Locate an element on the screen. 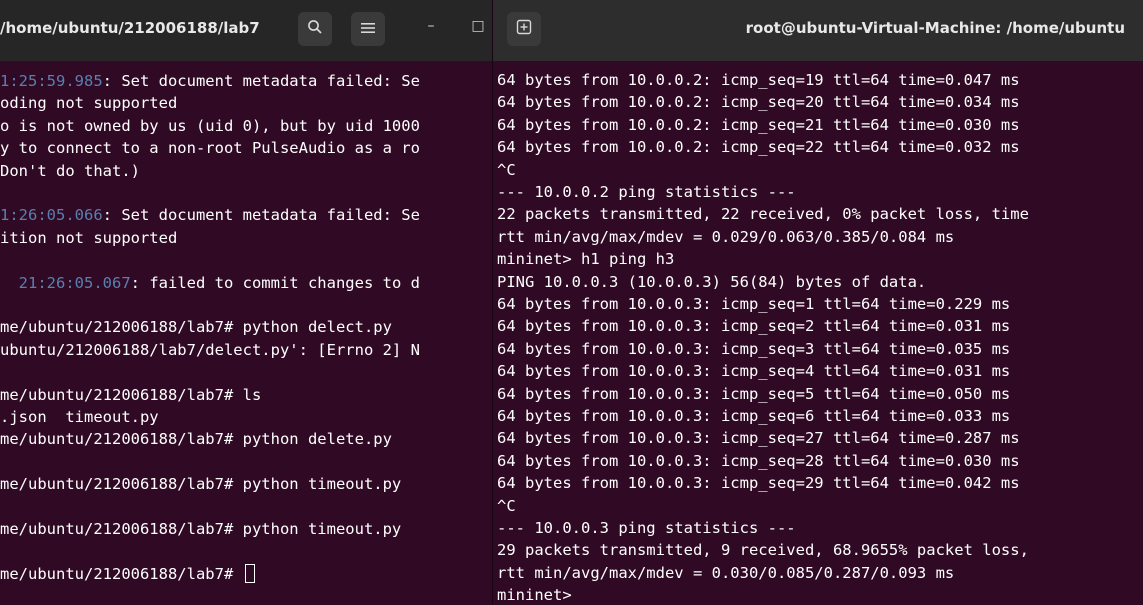  line-text: me/ubuntu/212006188/lab7# is located at coordinates (121, 573).